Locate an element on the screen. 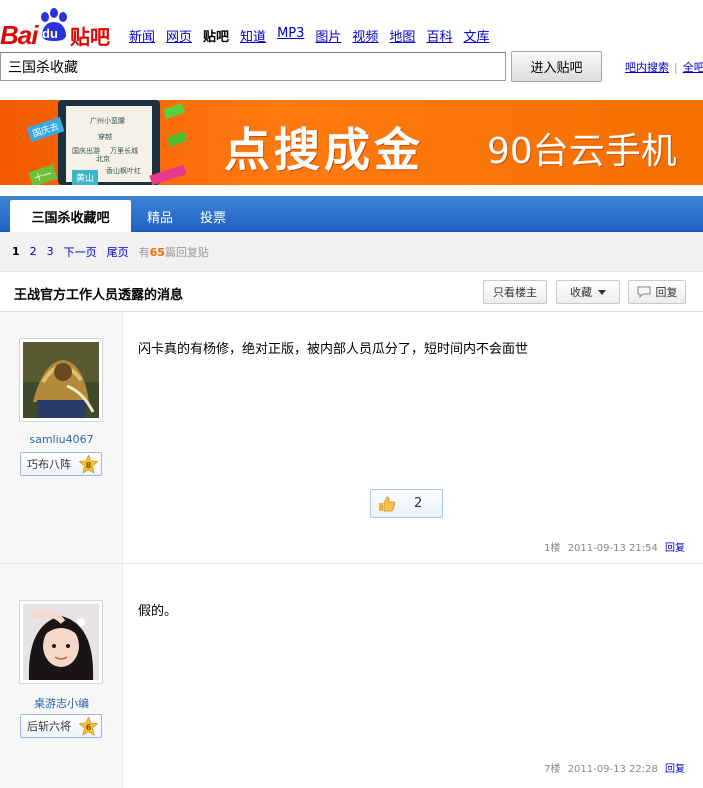  screen-text: 广州小蛮腰 is located at coordinates (107, 121).